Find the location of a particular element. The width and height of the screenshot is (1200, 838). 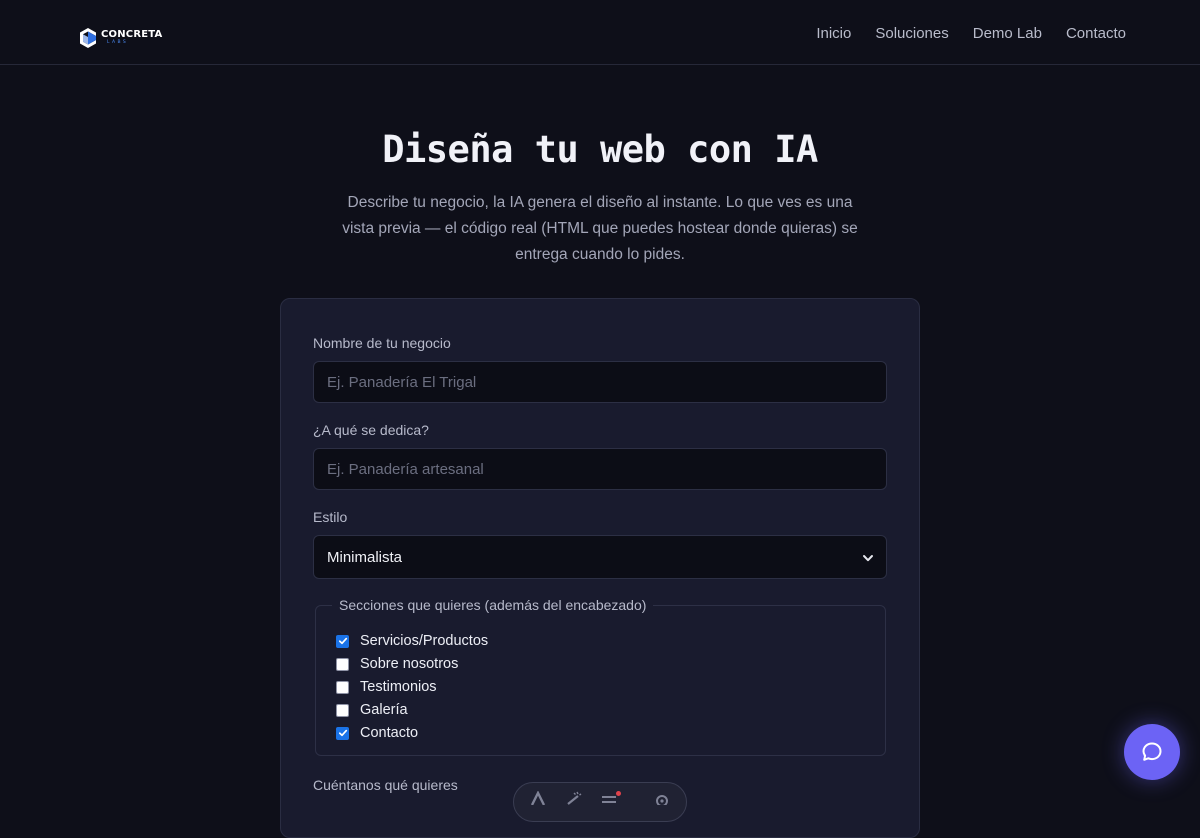

business-name-label: Nombre de tu negocio is located at coordinates (382, 343).